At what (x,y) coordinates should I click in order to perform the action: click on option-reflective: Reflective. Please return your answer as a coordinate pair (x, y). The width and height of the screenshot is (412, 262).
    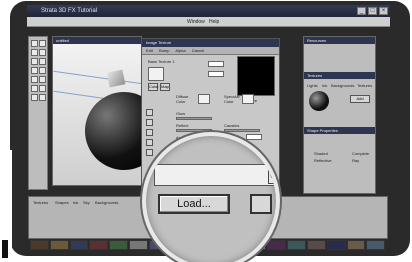
    Looking at the image, I should click on (323, 160).